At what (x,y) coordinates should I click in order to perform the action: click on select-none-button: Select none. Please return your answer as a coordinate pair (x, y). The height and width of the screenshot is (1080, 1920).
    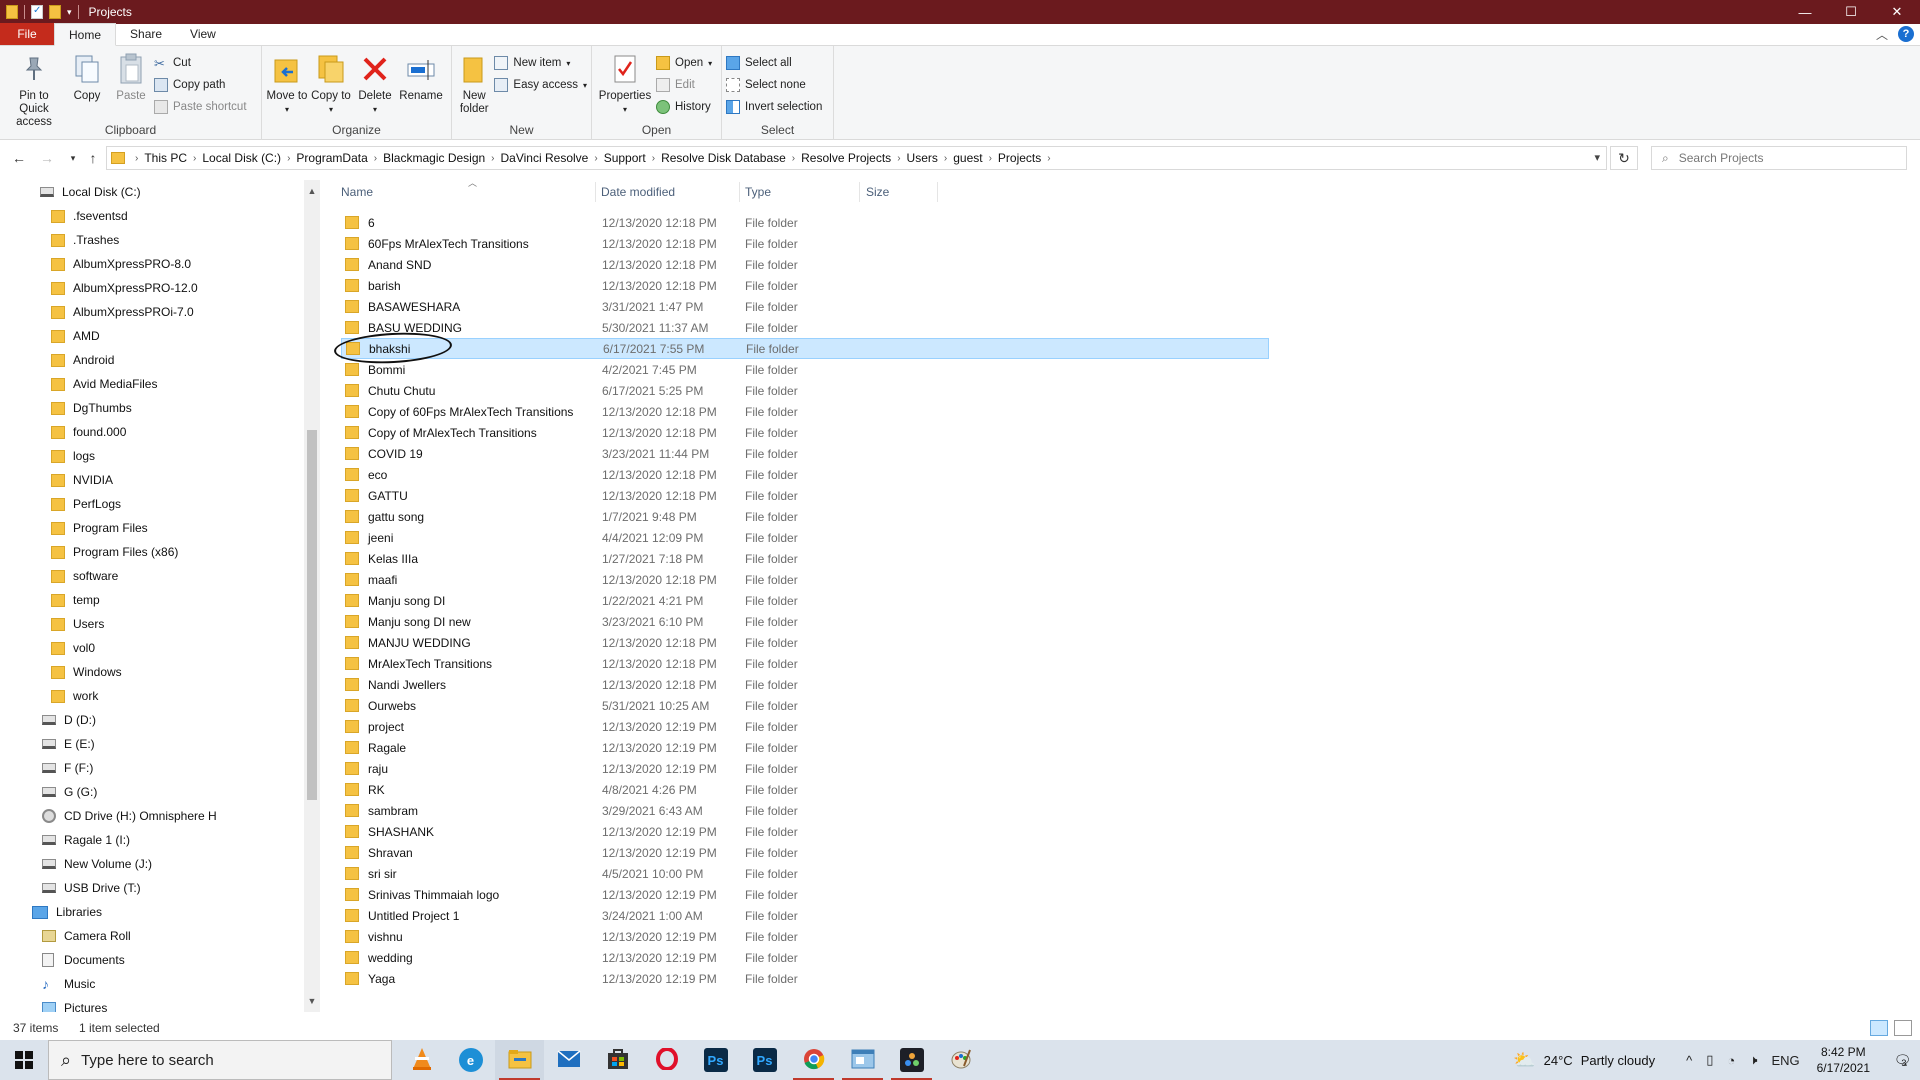
    Looking at the image, I should click on (774, 85).